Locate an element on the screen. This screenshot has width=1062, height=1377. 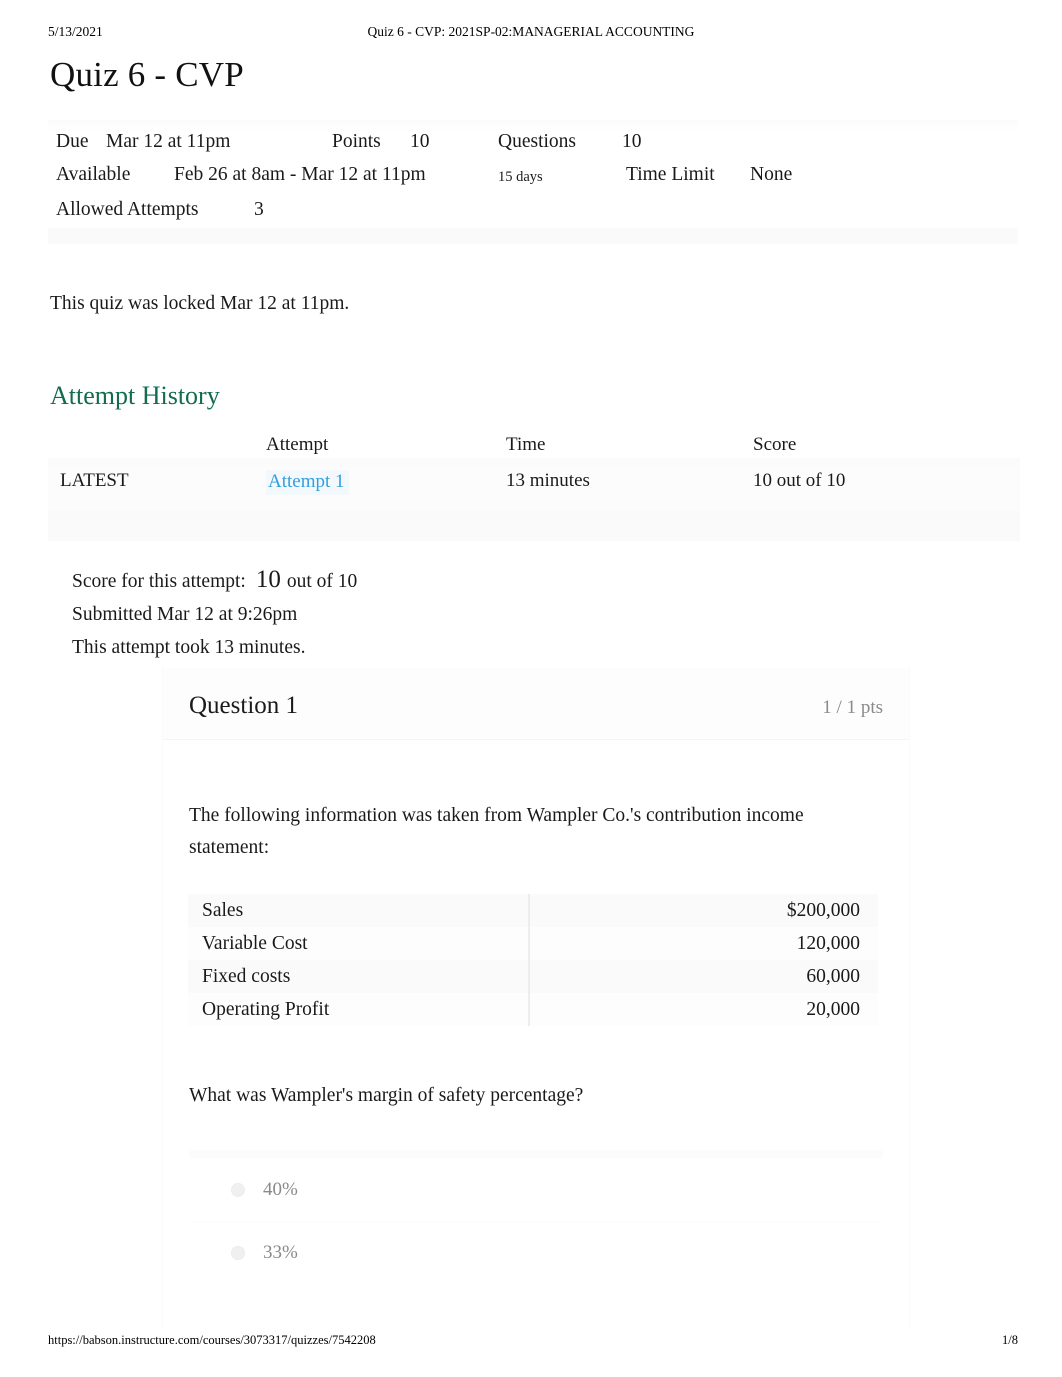
duration-line: This attempt took 13 minutes. is located at coordinates (189, 647).